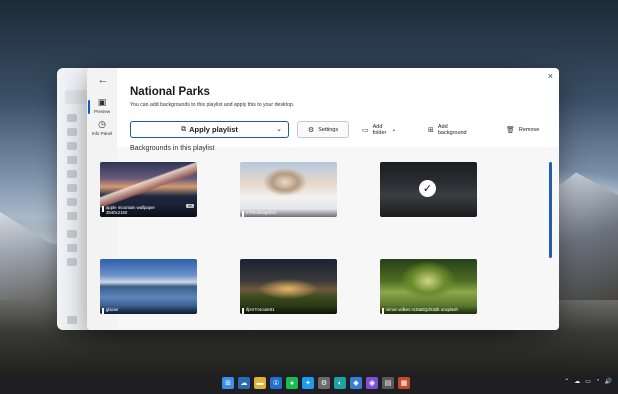 This screenshot has width=618, height=394. Describe the element at coordinates (103, 80) in the screenshot. I see `back-arrow-icon: ←` at that location.